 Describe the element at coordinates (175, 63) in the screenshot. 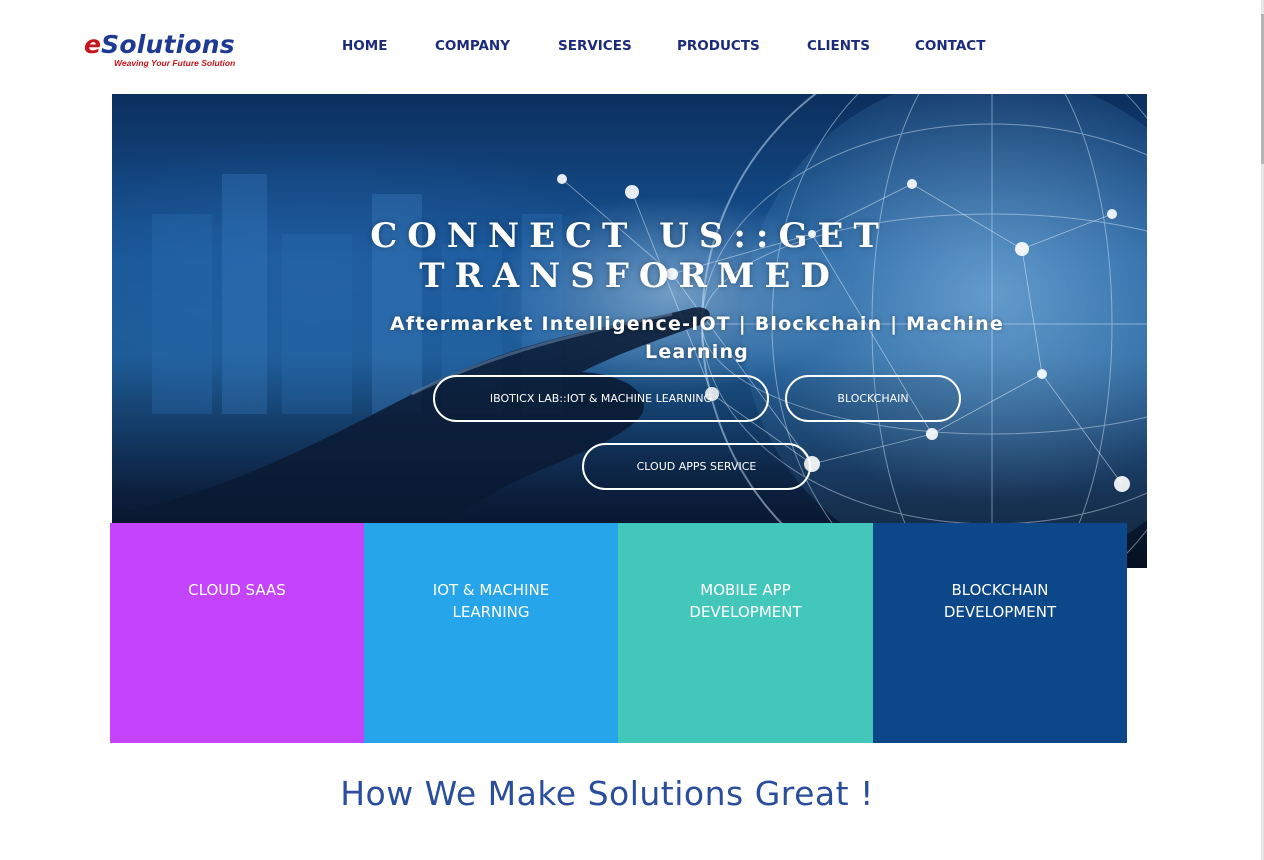

I see `logo-tagline: Weaving Your Future Solution` at that location.